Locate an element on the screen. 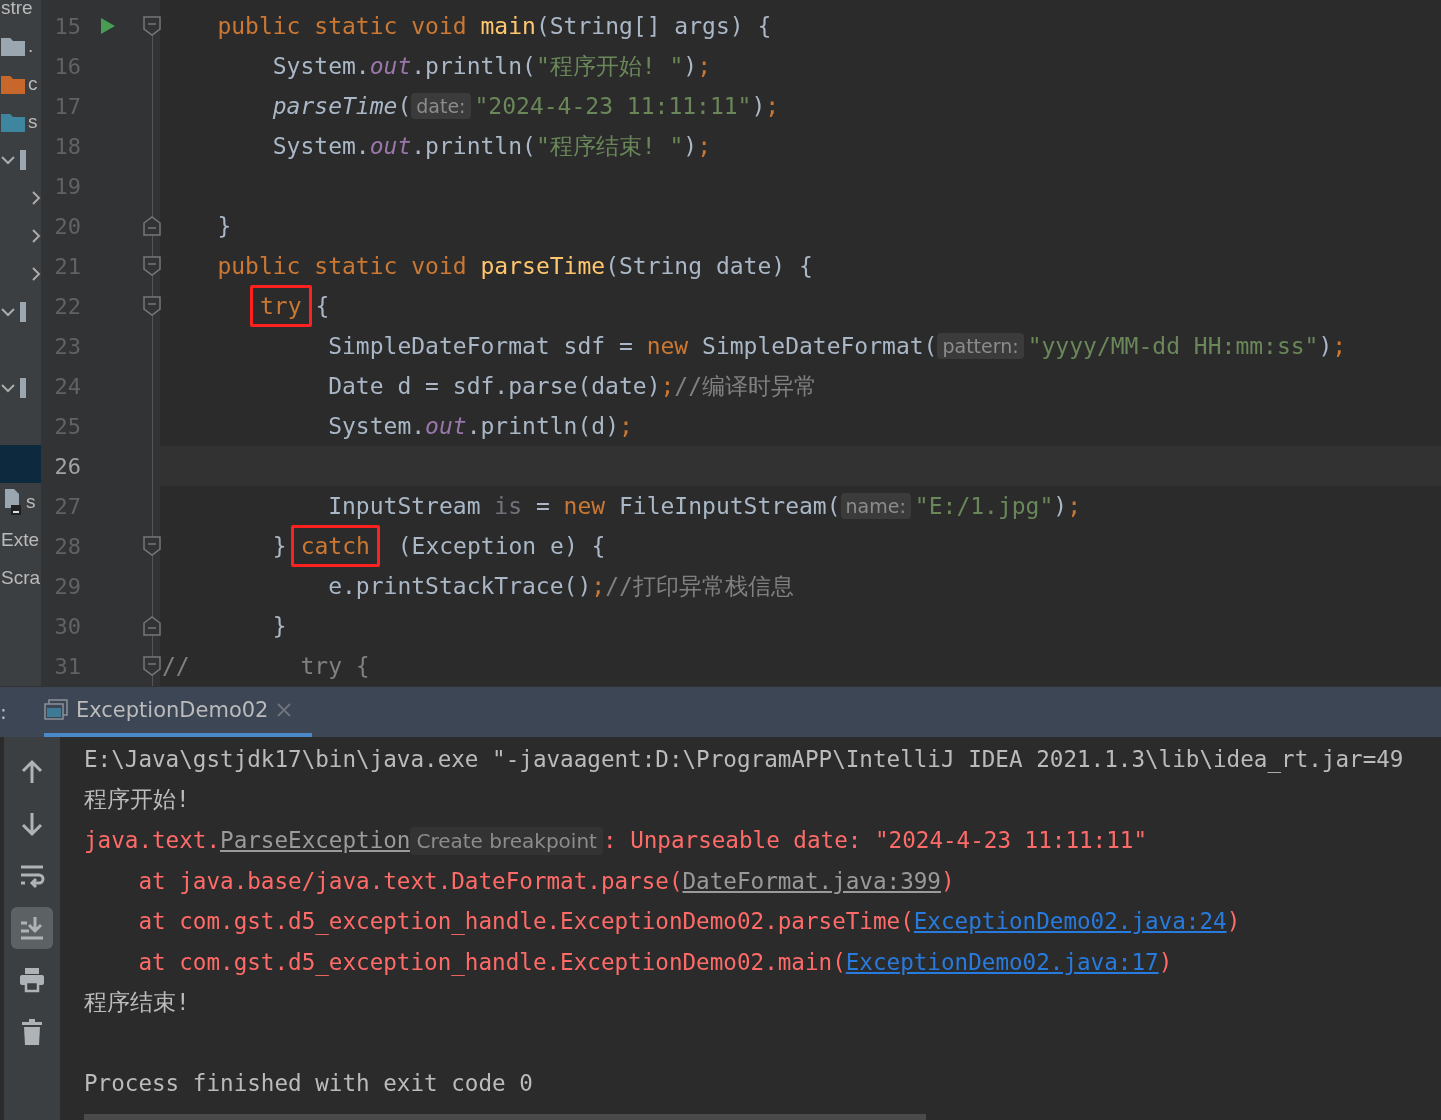 This screenshot has height=1120, width=1441. code-line: parseTime( date: "2024-4-23 11:11:11"); is located at coordinates (525, 106).